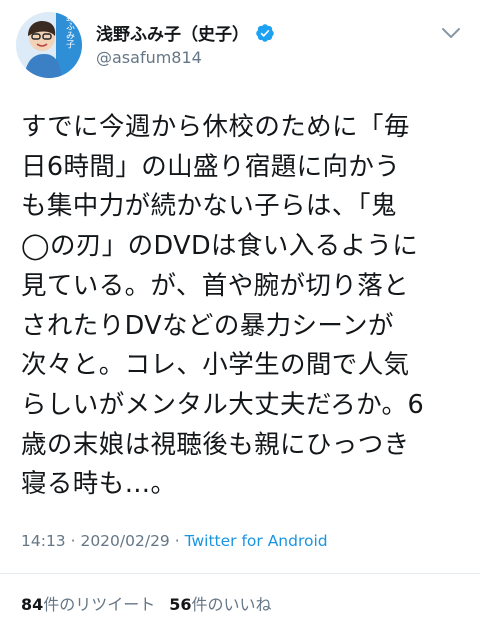  I want to click on tweet-stats: 84件のリツイート 56件のいいね, so click(146, 603).